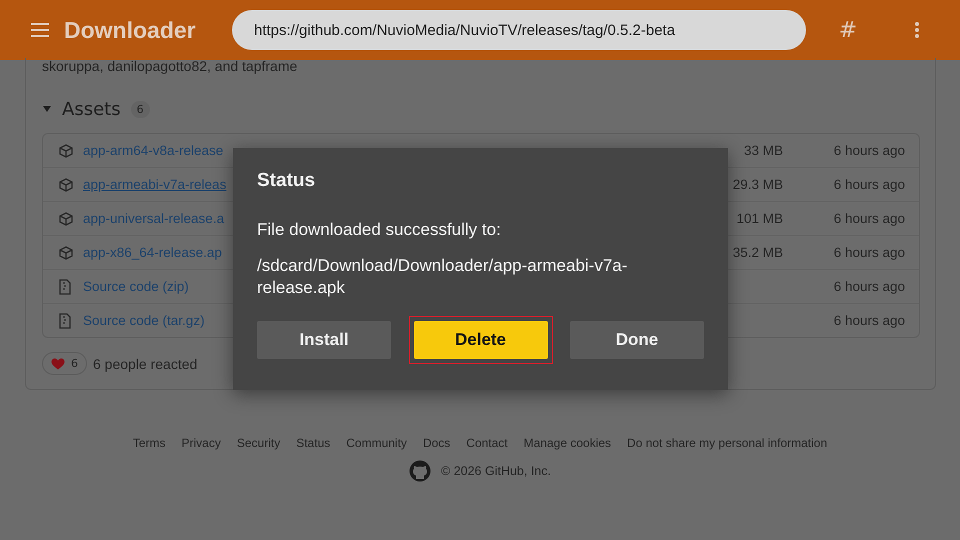  I want to click on octocat-logo-icon, so click(420, 471).